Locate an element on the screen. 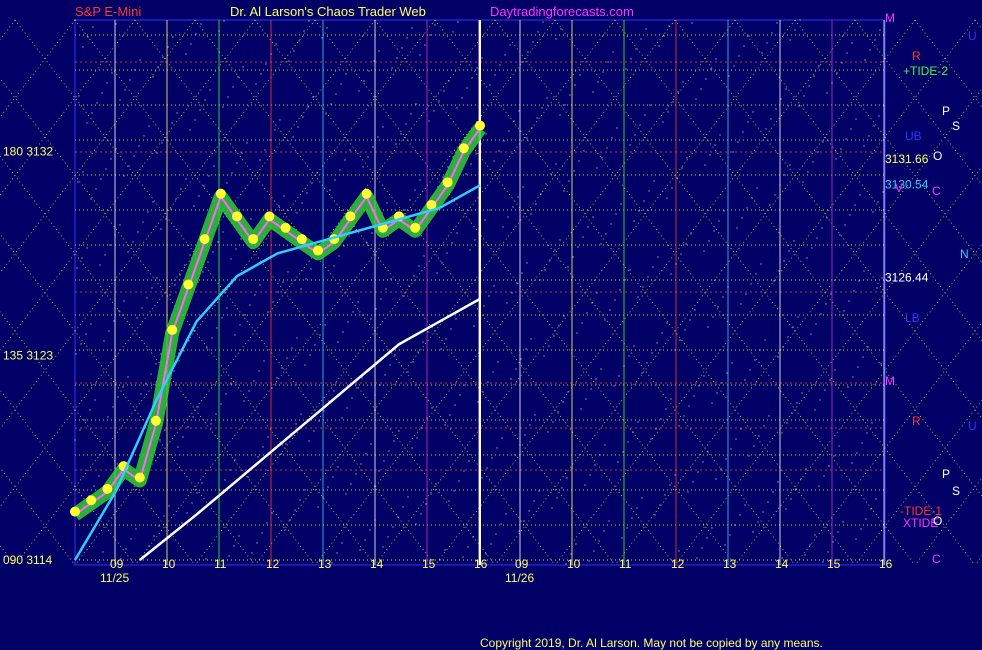 This screenshot has height=650, width=982. right-tag: N is located at coordinates (964, 254).